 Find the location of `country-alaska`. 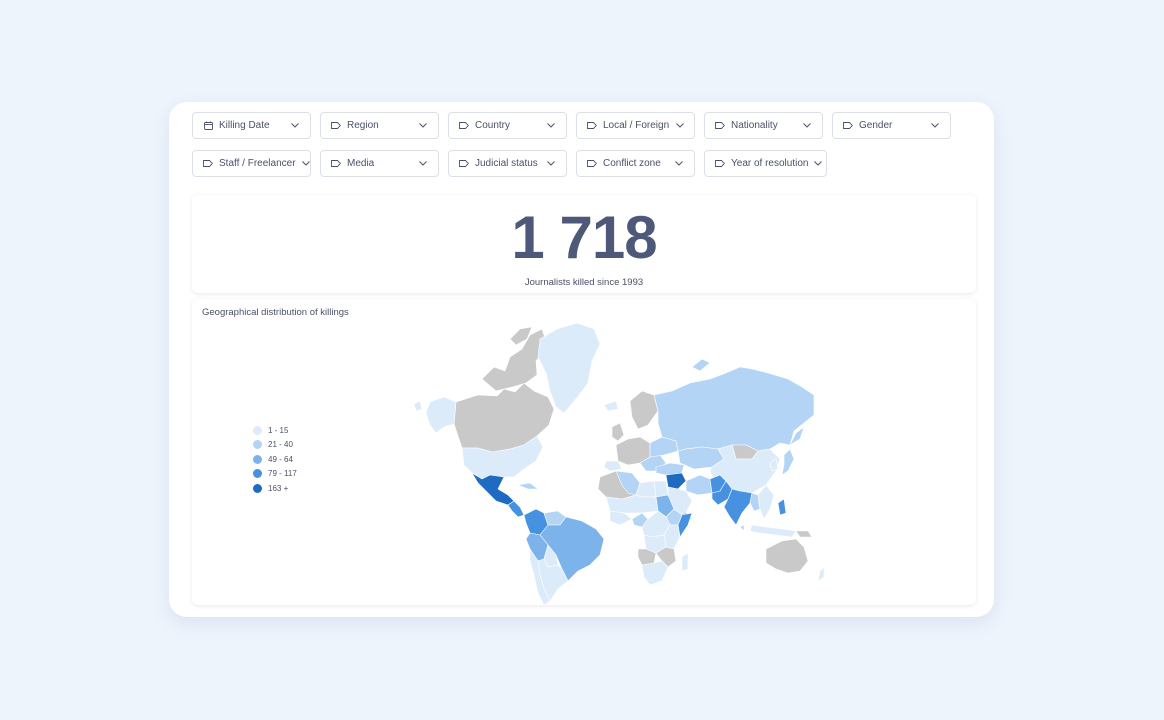

country-alaska is located at coordinates (441, 415).